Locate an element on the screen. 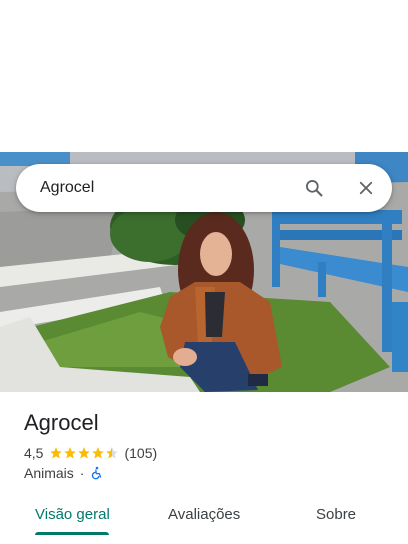 The image size is (408, 544). half-star-icon is located at coordinates (112, 453).